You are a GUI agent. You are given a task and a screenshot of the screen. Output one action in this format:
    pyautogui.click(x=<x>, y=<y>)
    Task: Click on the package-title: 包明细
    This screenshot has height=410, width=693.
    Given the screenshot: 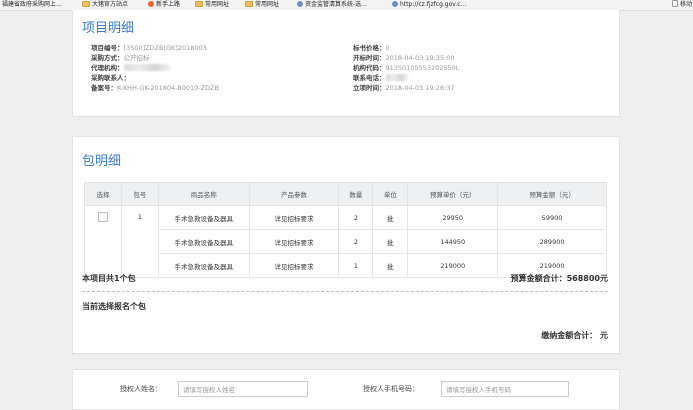 What is the action you would take?
    pyautogui.click(x=102, y=160)
    